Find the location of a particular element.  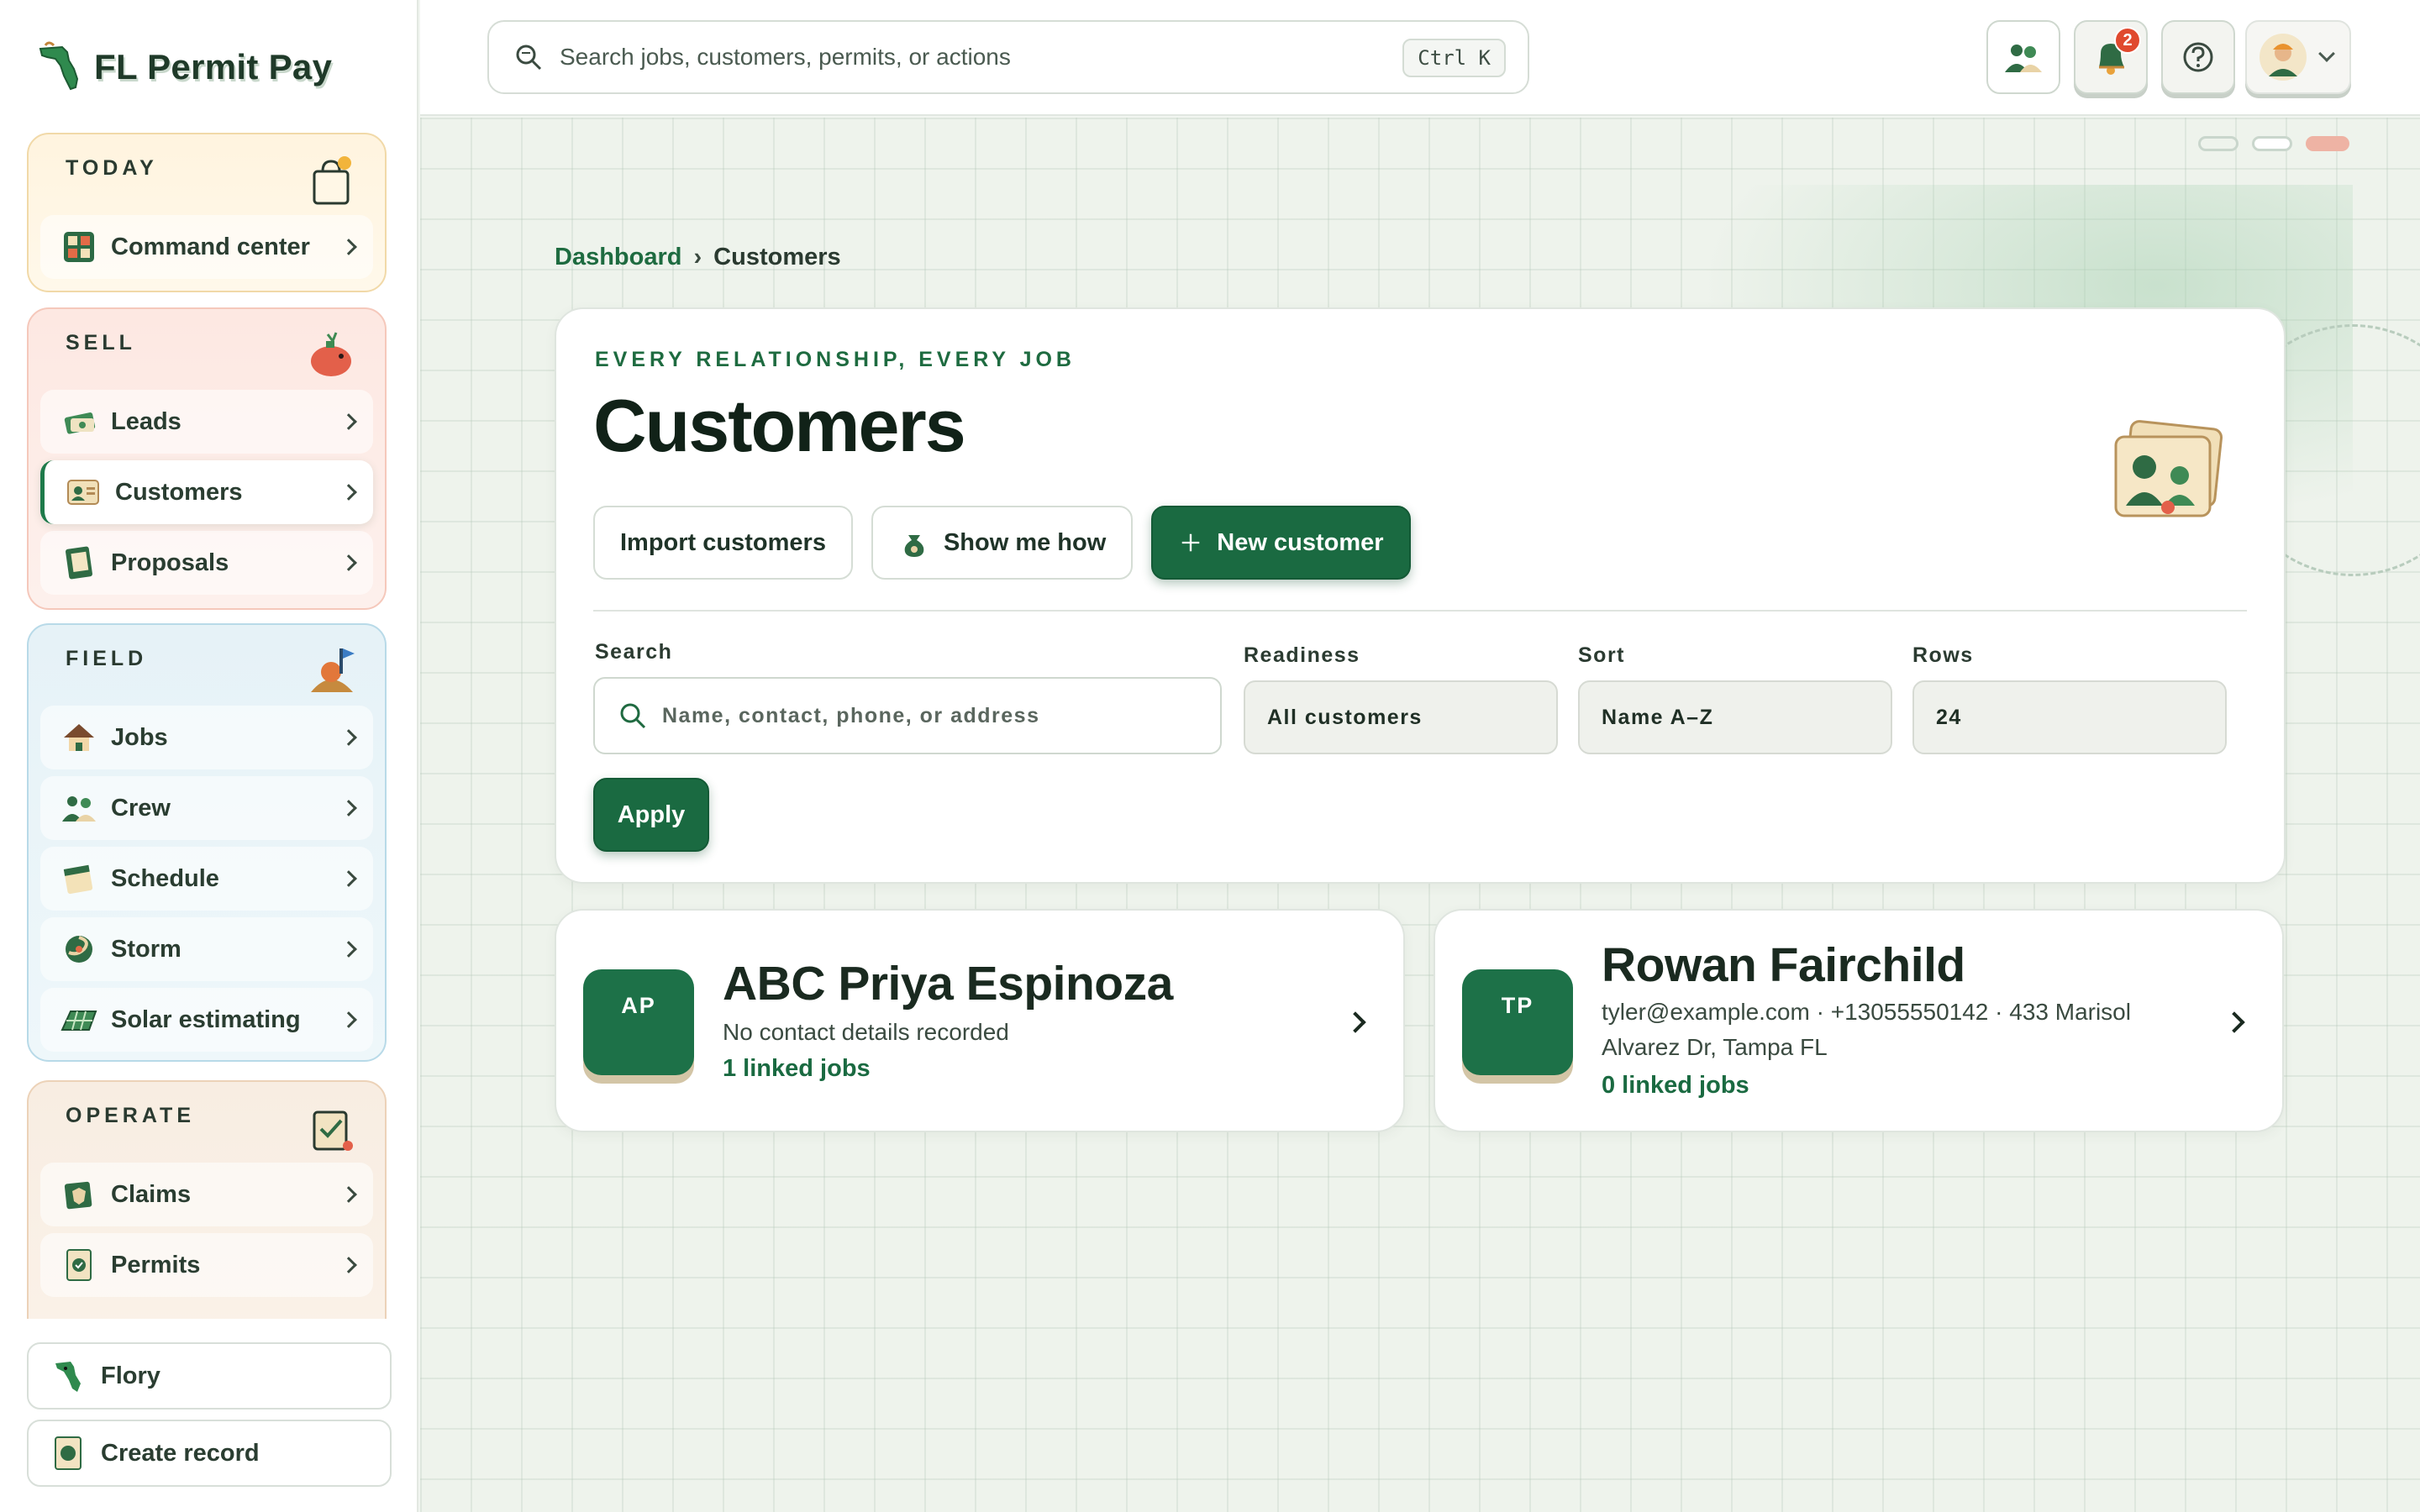

create-record-button: Create record is located at coordinates (210, 1453).